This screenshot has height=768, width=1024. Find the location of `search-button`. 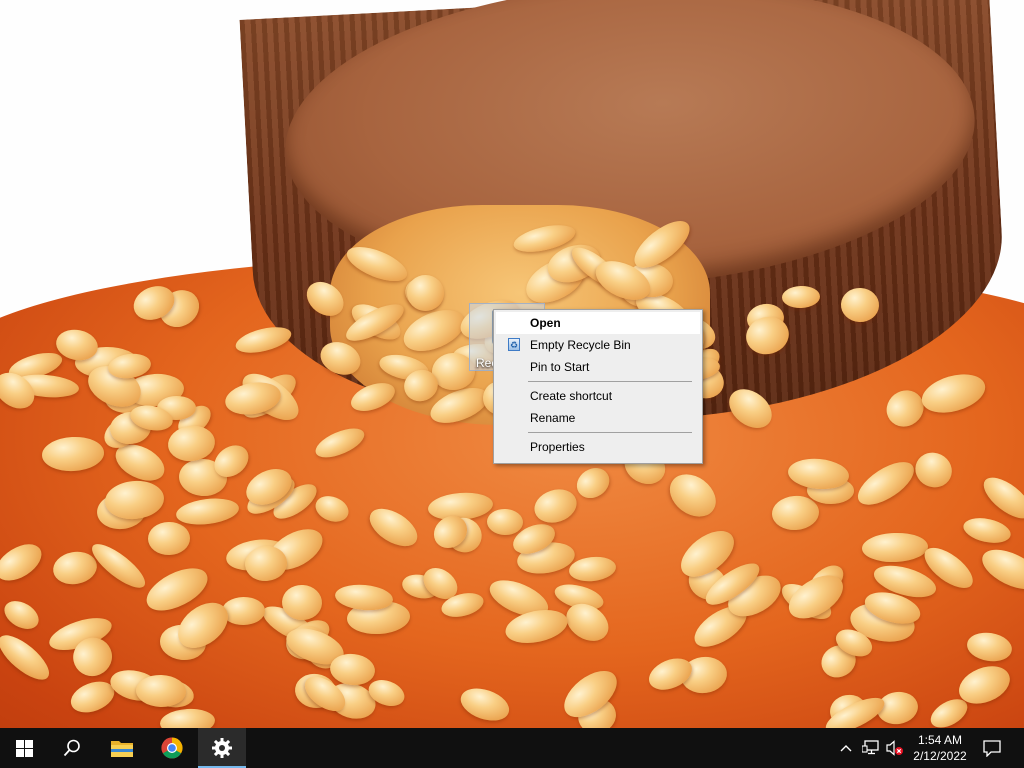

search-button is located at coordinates (72, 748).